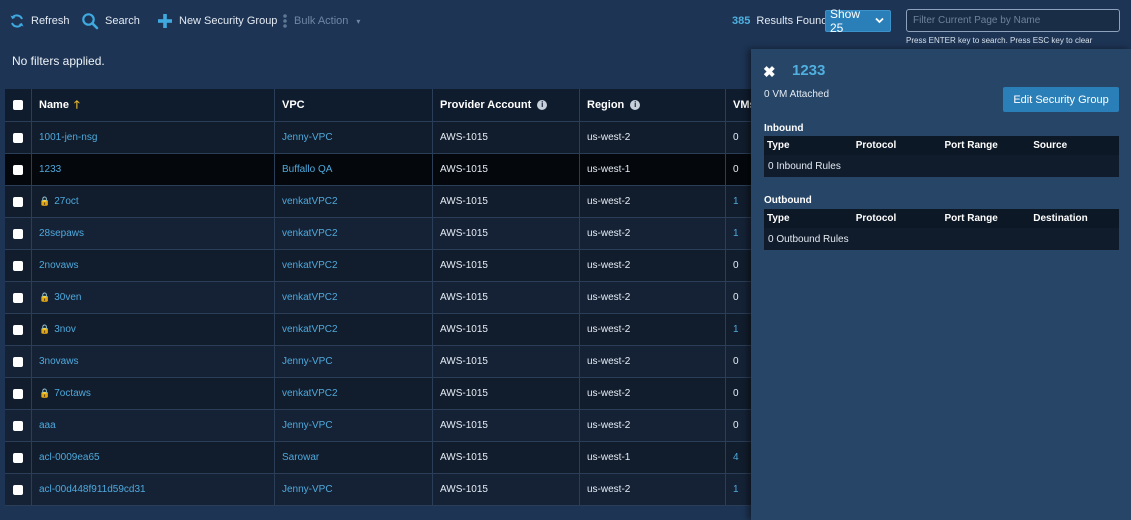 The width and height of the screenshot is (1131, 520). What do you see at coordinates (739, 105) in the screenshot?
I see `column-header-vms: VMs` at bounding box center [739, 105].